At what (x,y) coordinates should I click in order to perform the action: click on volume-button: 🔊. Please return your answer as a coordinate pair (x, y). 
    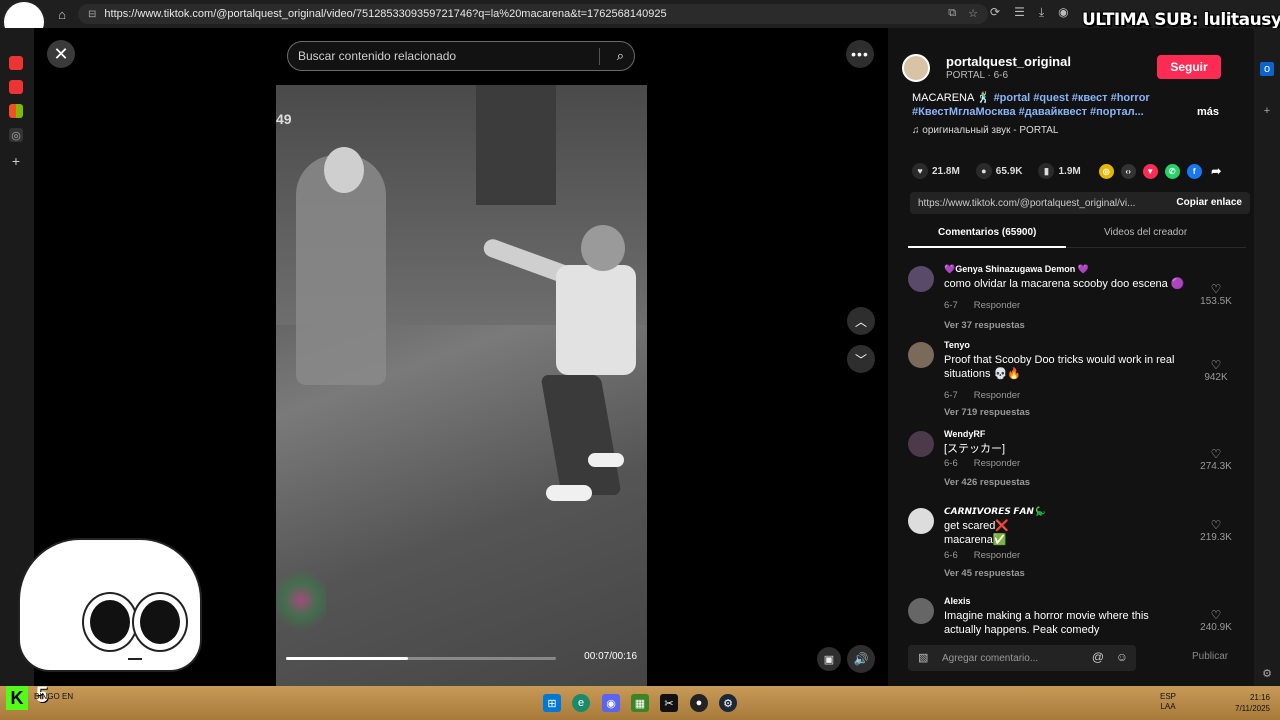
    Looking at the image, I should click on (861, 659).